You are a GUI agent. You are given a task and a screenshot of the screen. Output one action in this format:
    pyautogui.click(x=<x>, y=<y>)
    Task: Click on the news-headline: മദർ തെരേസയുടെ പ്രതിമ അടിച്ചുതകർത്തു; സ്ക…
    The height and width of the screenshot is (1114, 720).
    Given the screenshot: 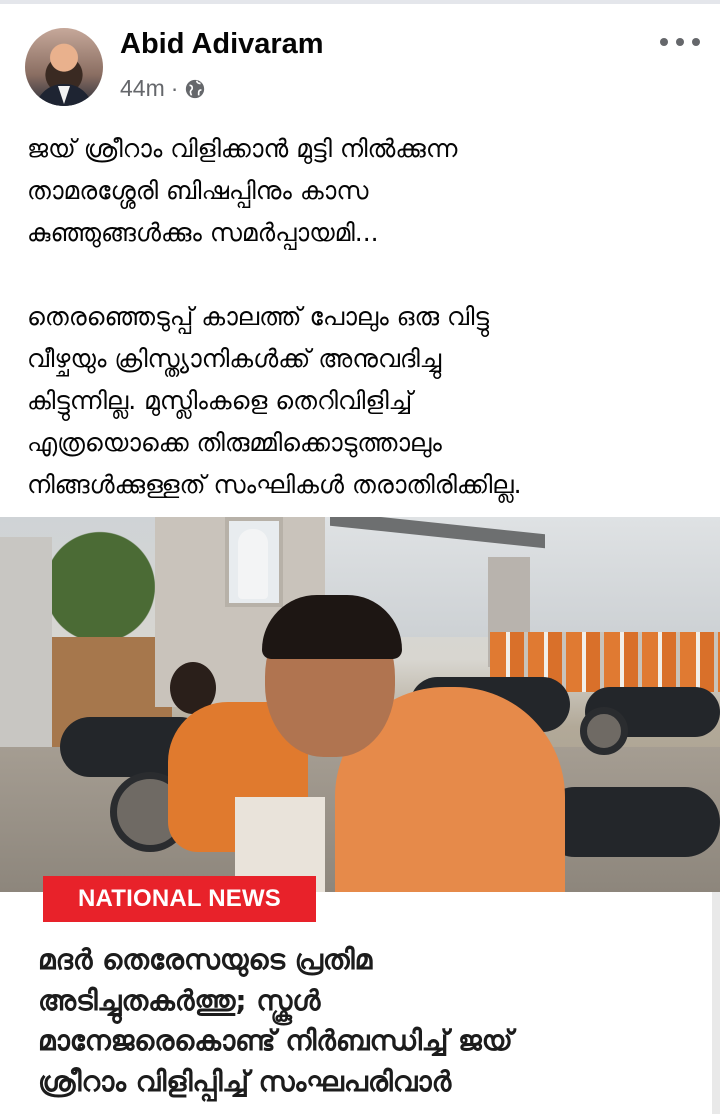 What is the action you would take?
    pyautogui.click(x=368, y=1021)
    